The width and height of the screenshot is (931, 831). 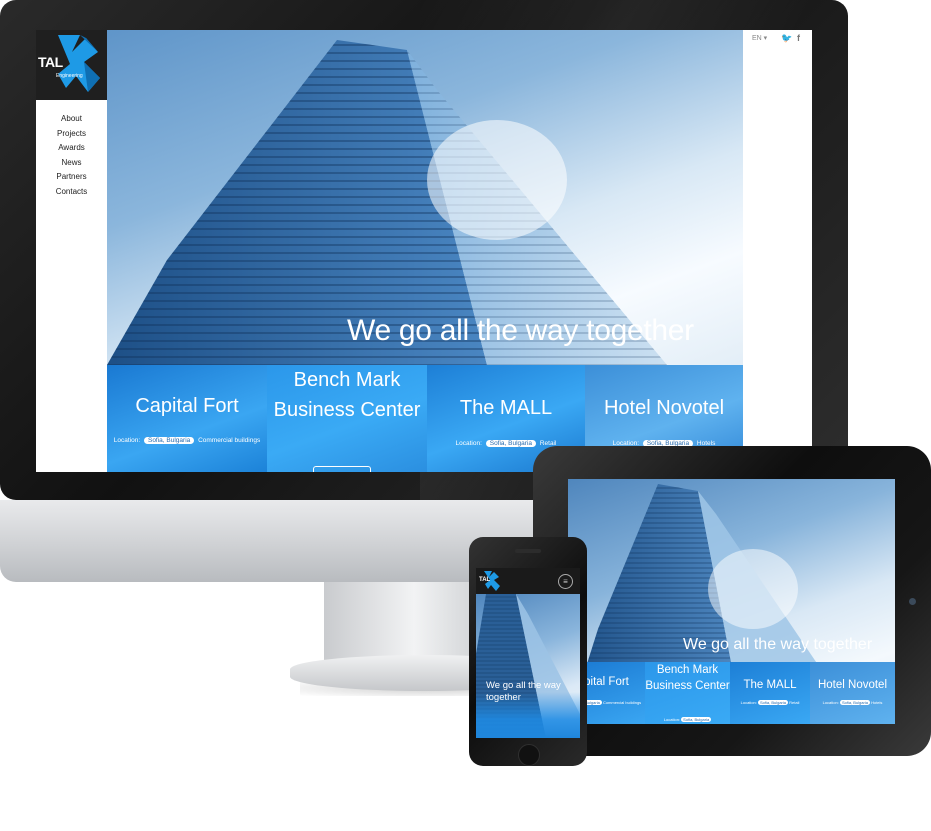 I want to click on tablet-tile-title: Hotel Novotel, so click(x=852, y=685).